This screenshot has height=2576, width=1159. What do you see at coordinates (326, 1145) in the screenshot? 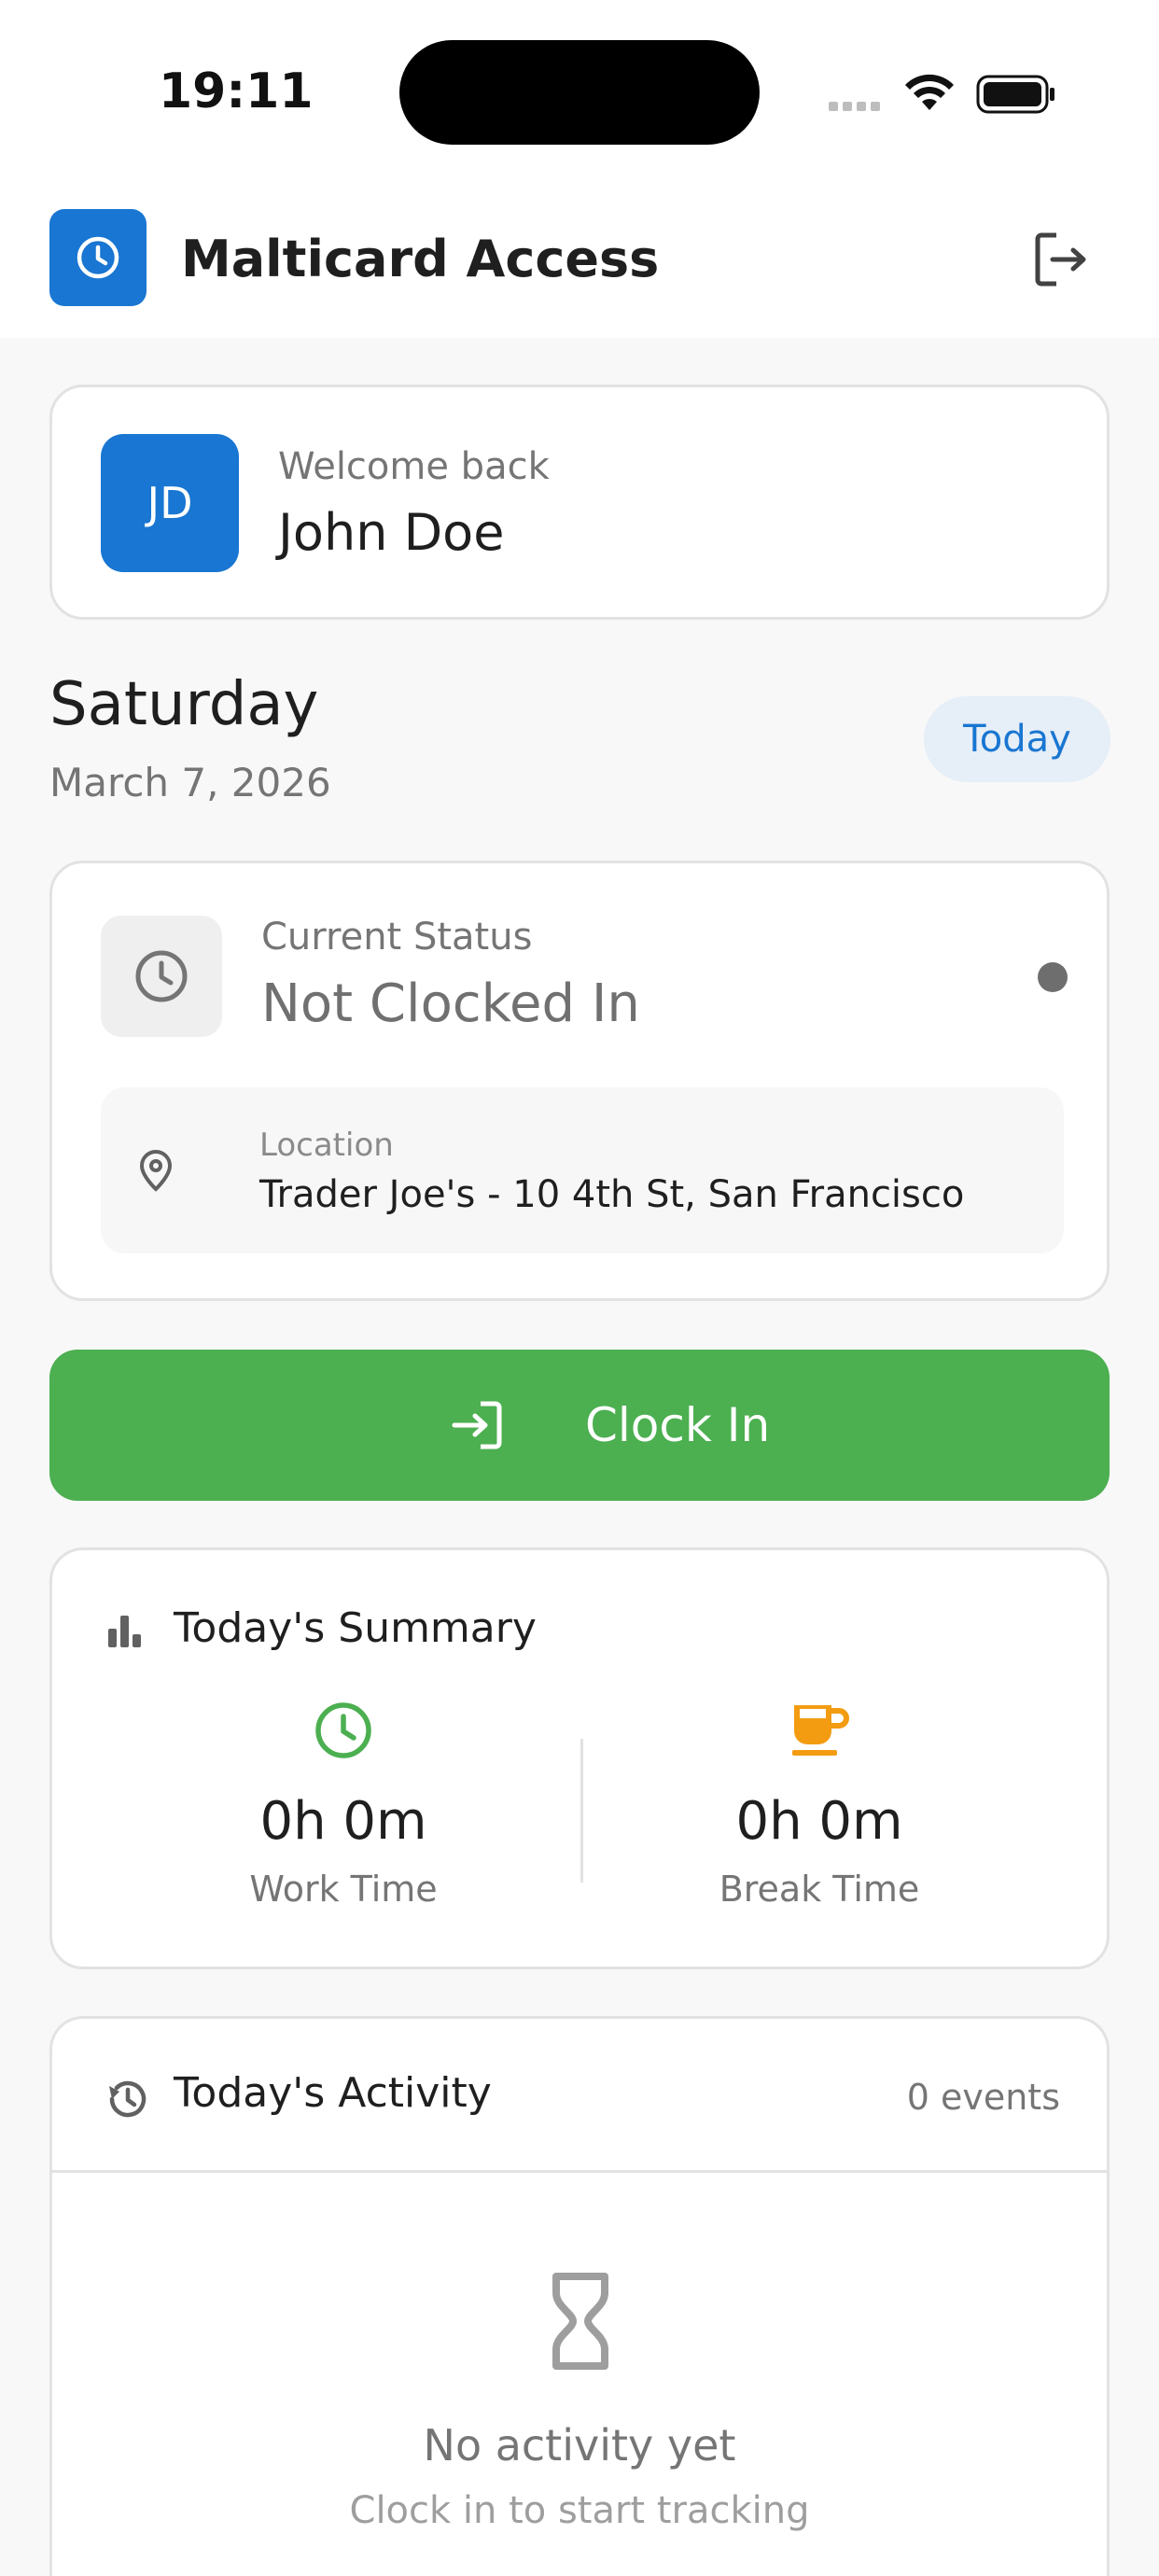
I see `location-label: Location` at bounding box center [326, 1145].